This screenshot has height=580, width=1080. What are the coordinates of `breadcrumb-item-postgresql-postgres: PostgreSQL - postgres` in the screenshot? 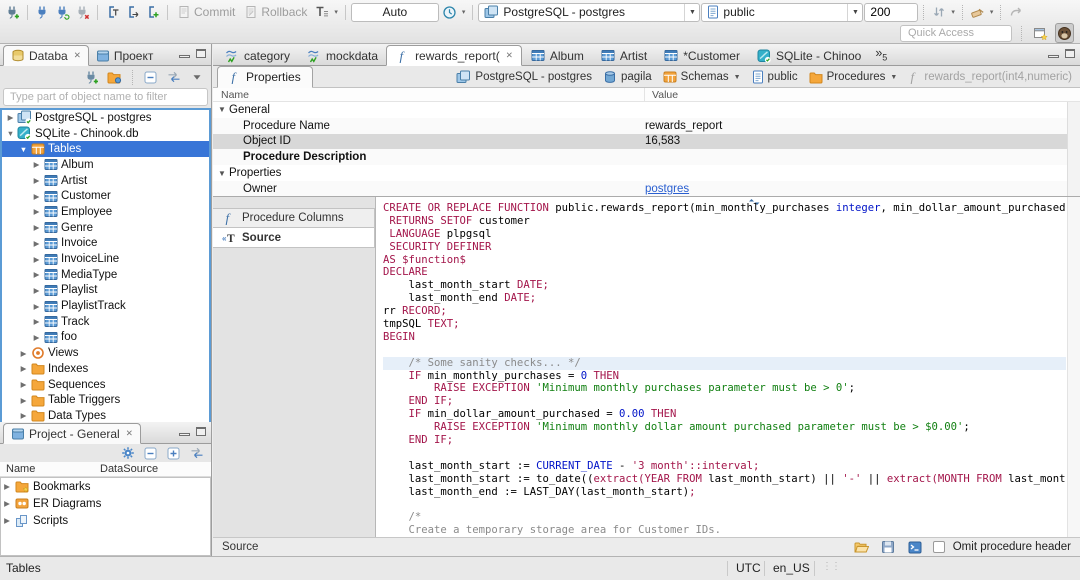 It's located at (524, 77).